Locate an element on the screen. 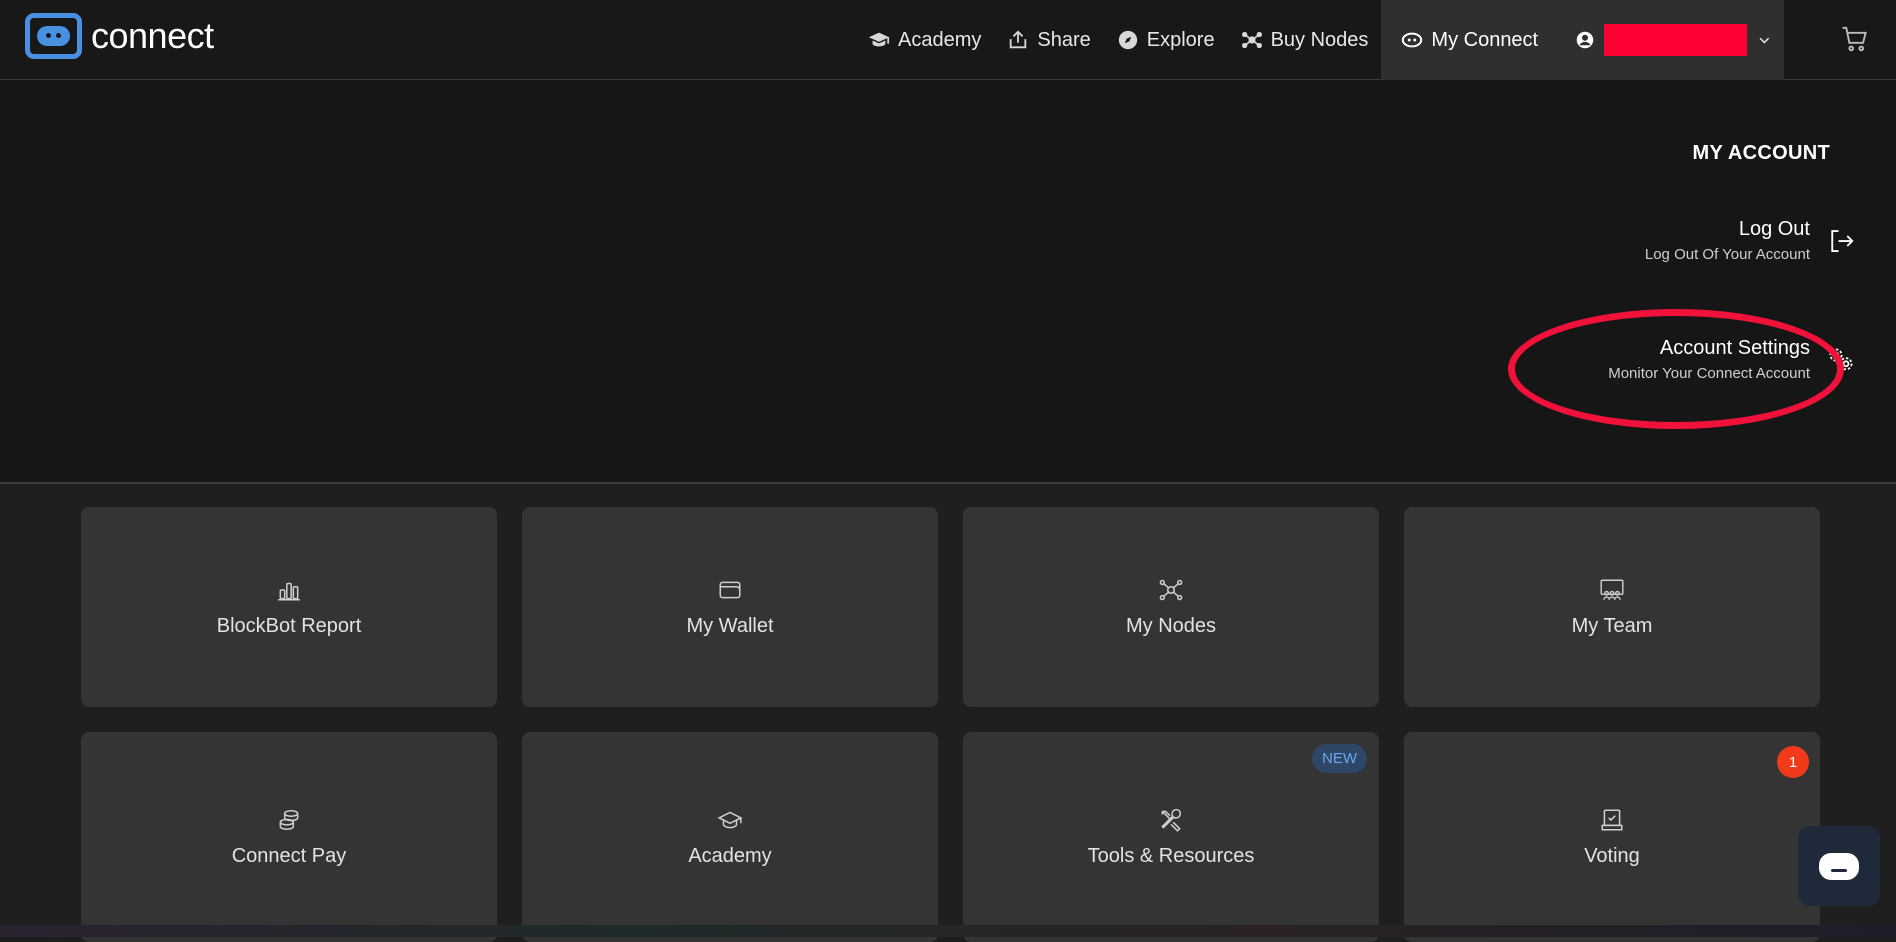  brand-name: connect is located at coordinates (152, 35).